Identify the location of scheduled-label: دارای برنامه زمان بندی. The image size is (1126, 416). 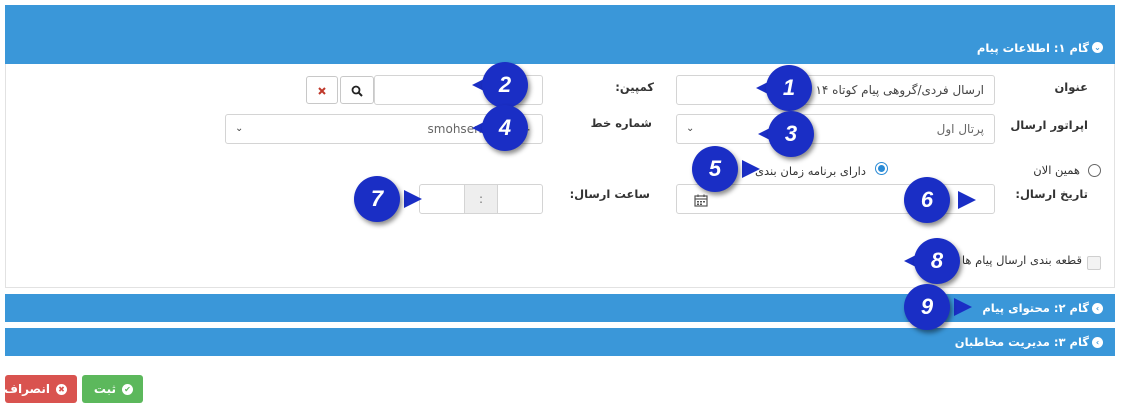
(810, 171).